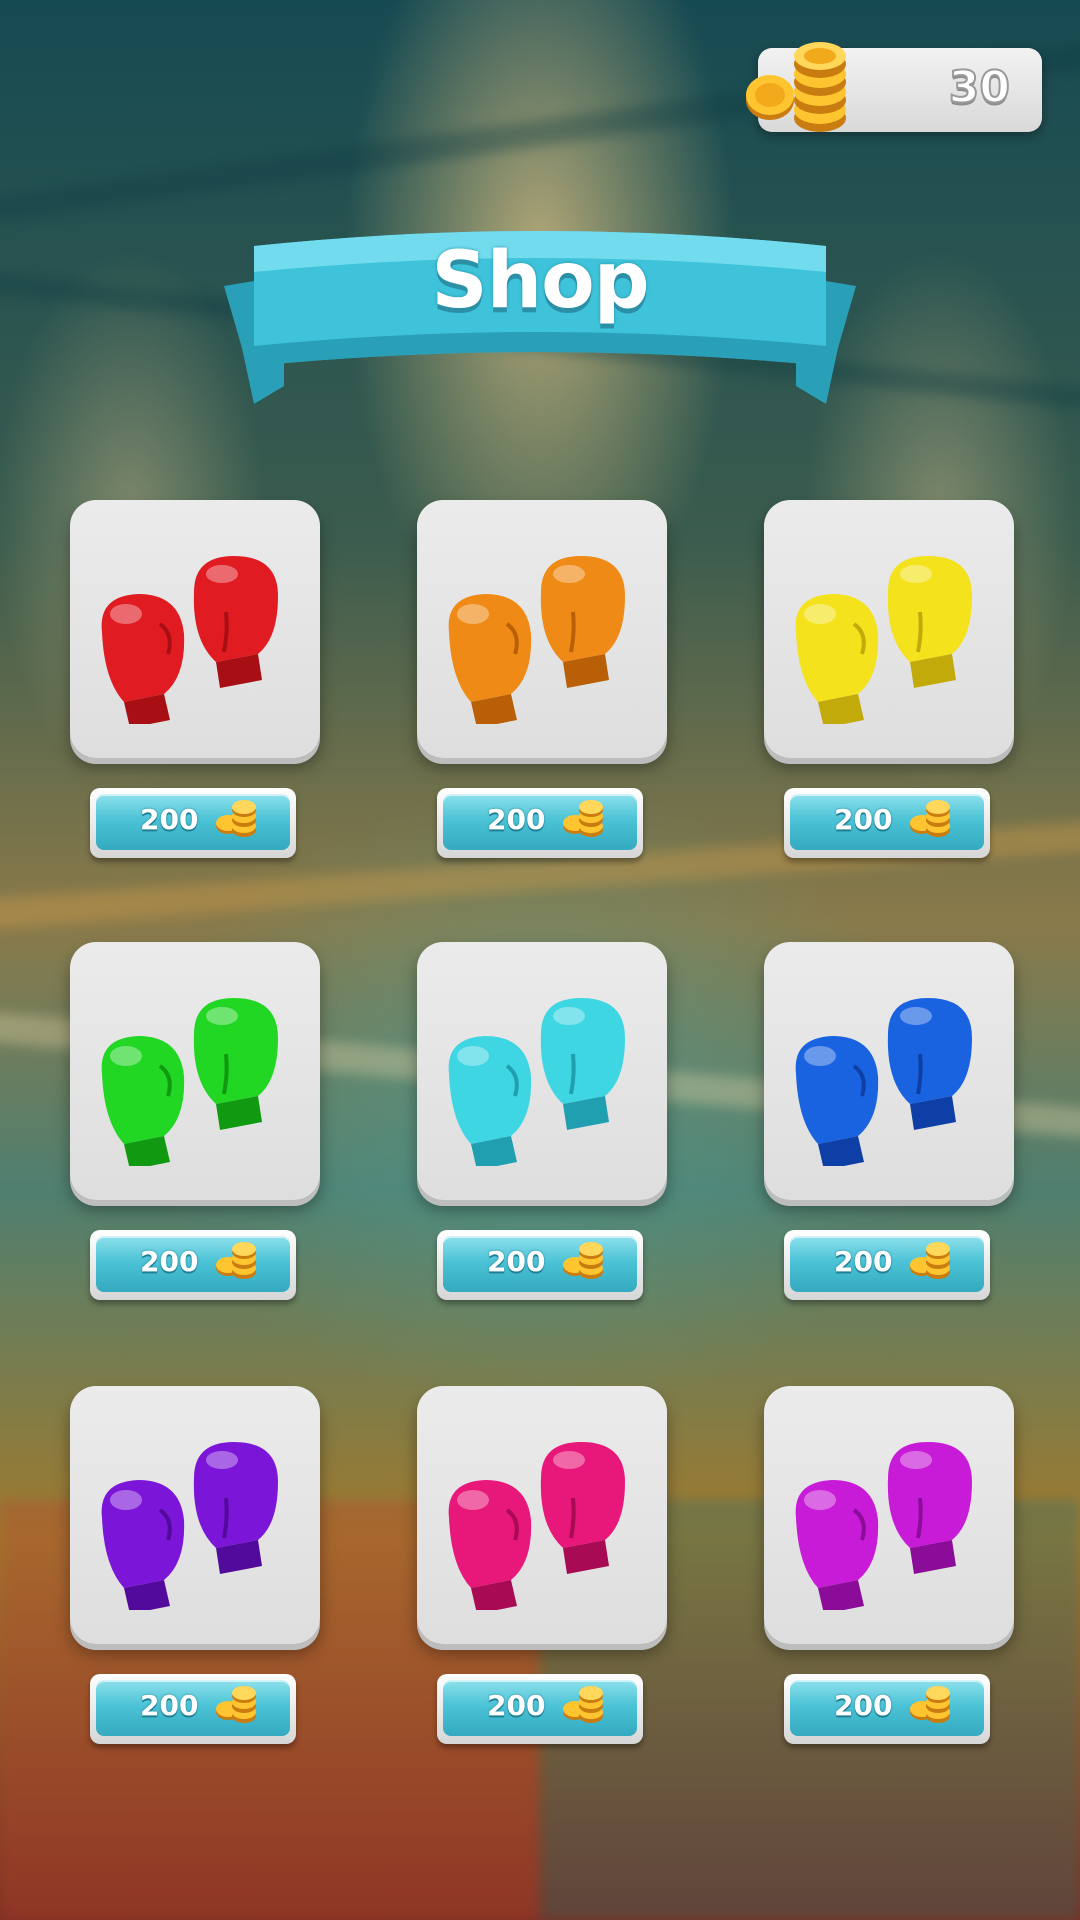 This screenshot has width=1080, height=1920. Describe the element at coordinates (979, 87) in the screenshot. I see `coin-balance-value: 30` at that location.